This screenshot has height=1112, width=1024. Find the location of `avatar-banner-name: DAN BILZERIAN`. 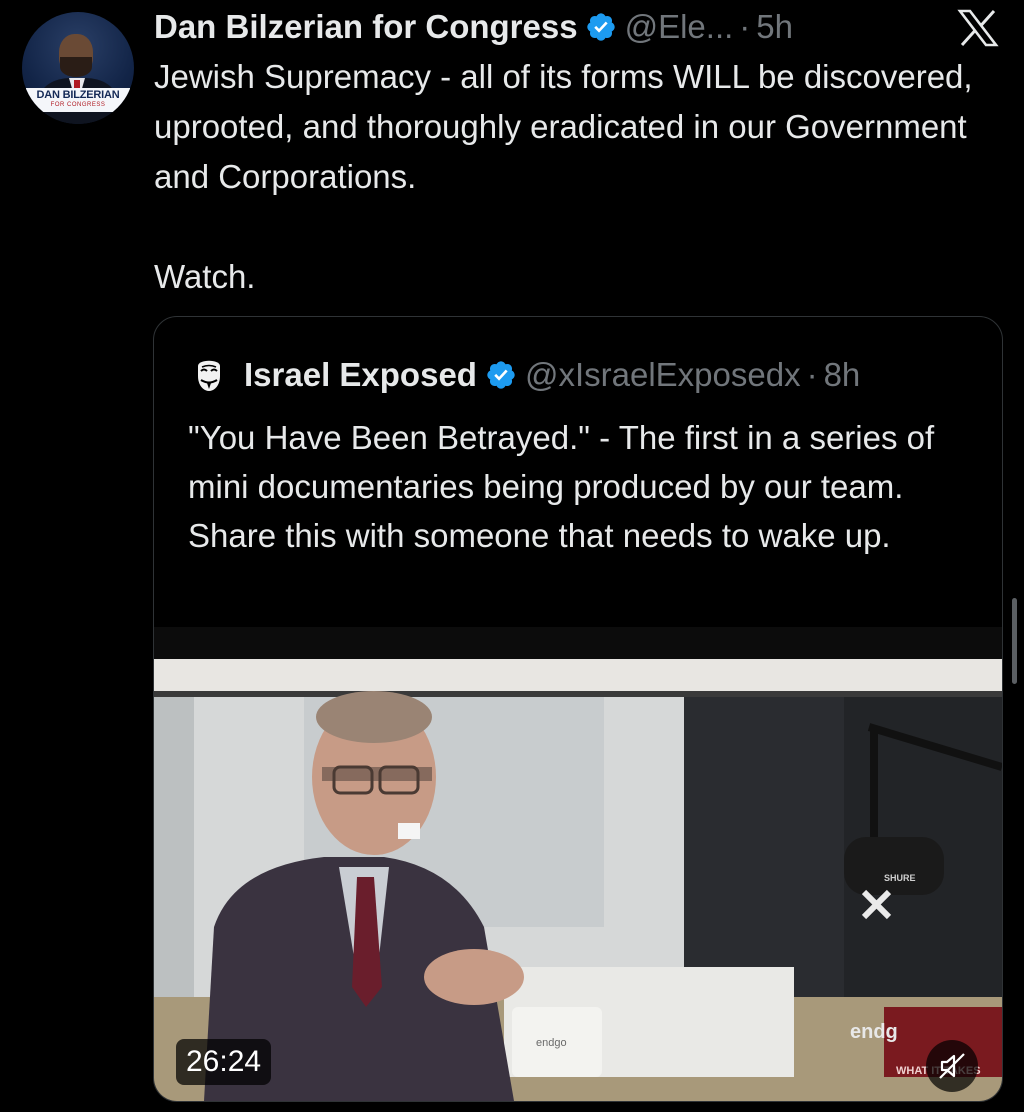

avatar-banner-name: DAN BILZERIAN is located at coordinates (78, 95).